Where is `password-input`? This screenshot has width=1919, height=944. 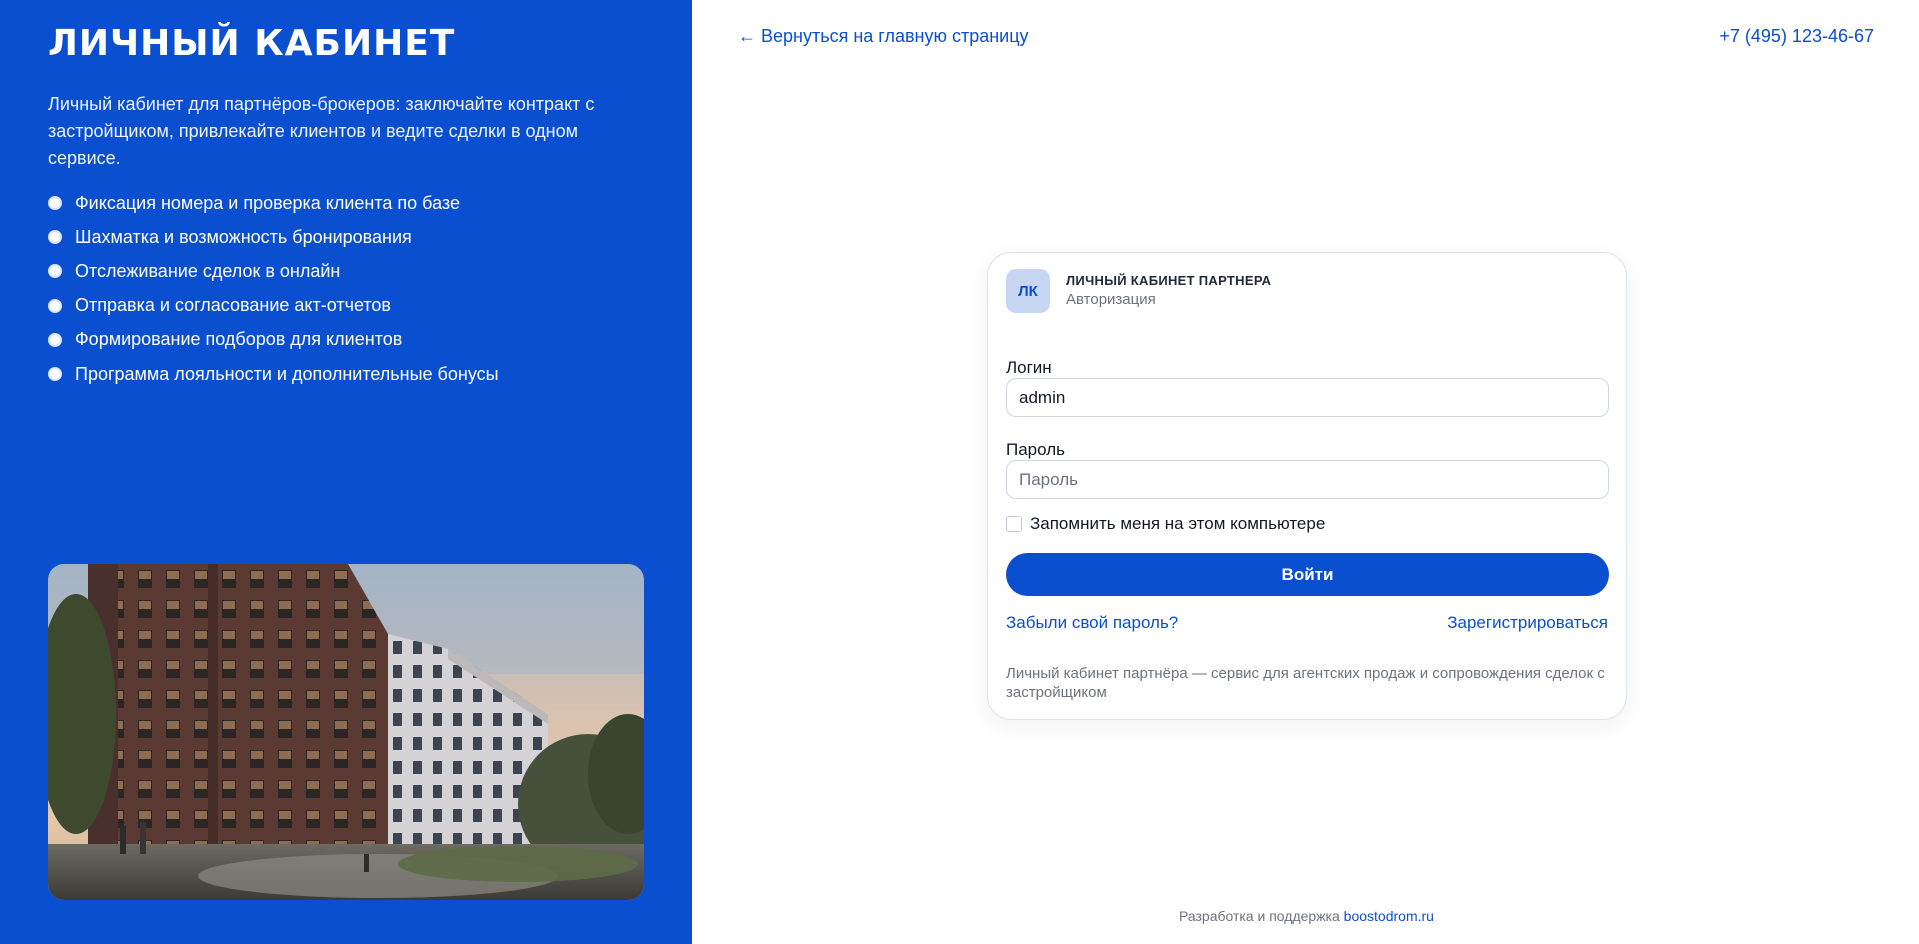
password-input is located at coordinates (1307, 479).